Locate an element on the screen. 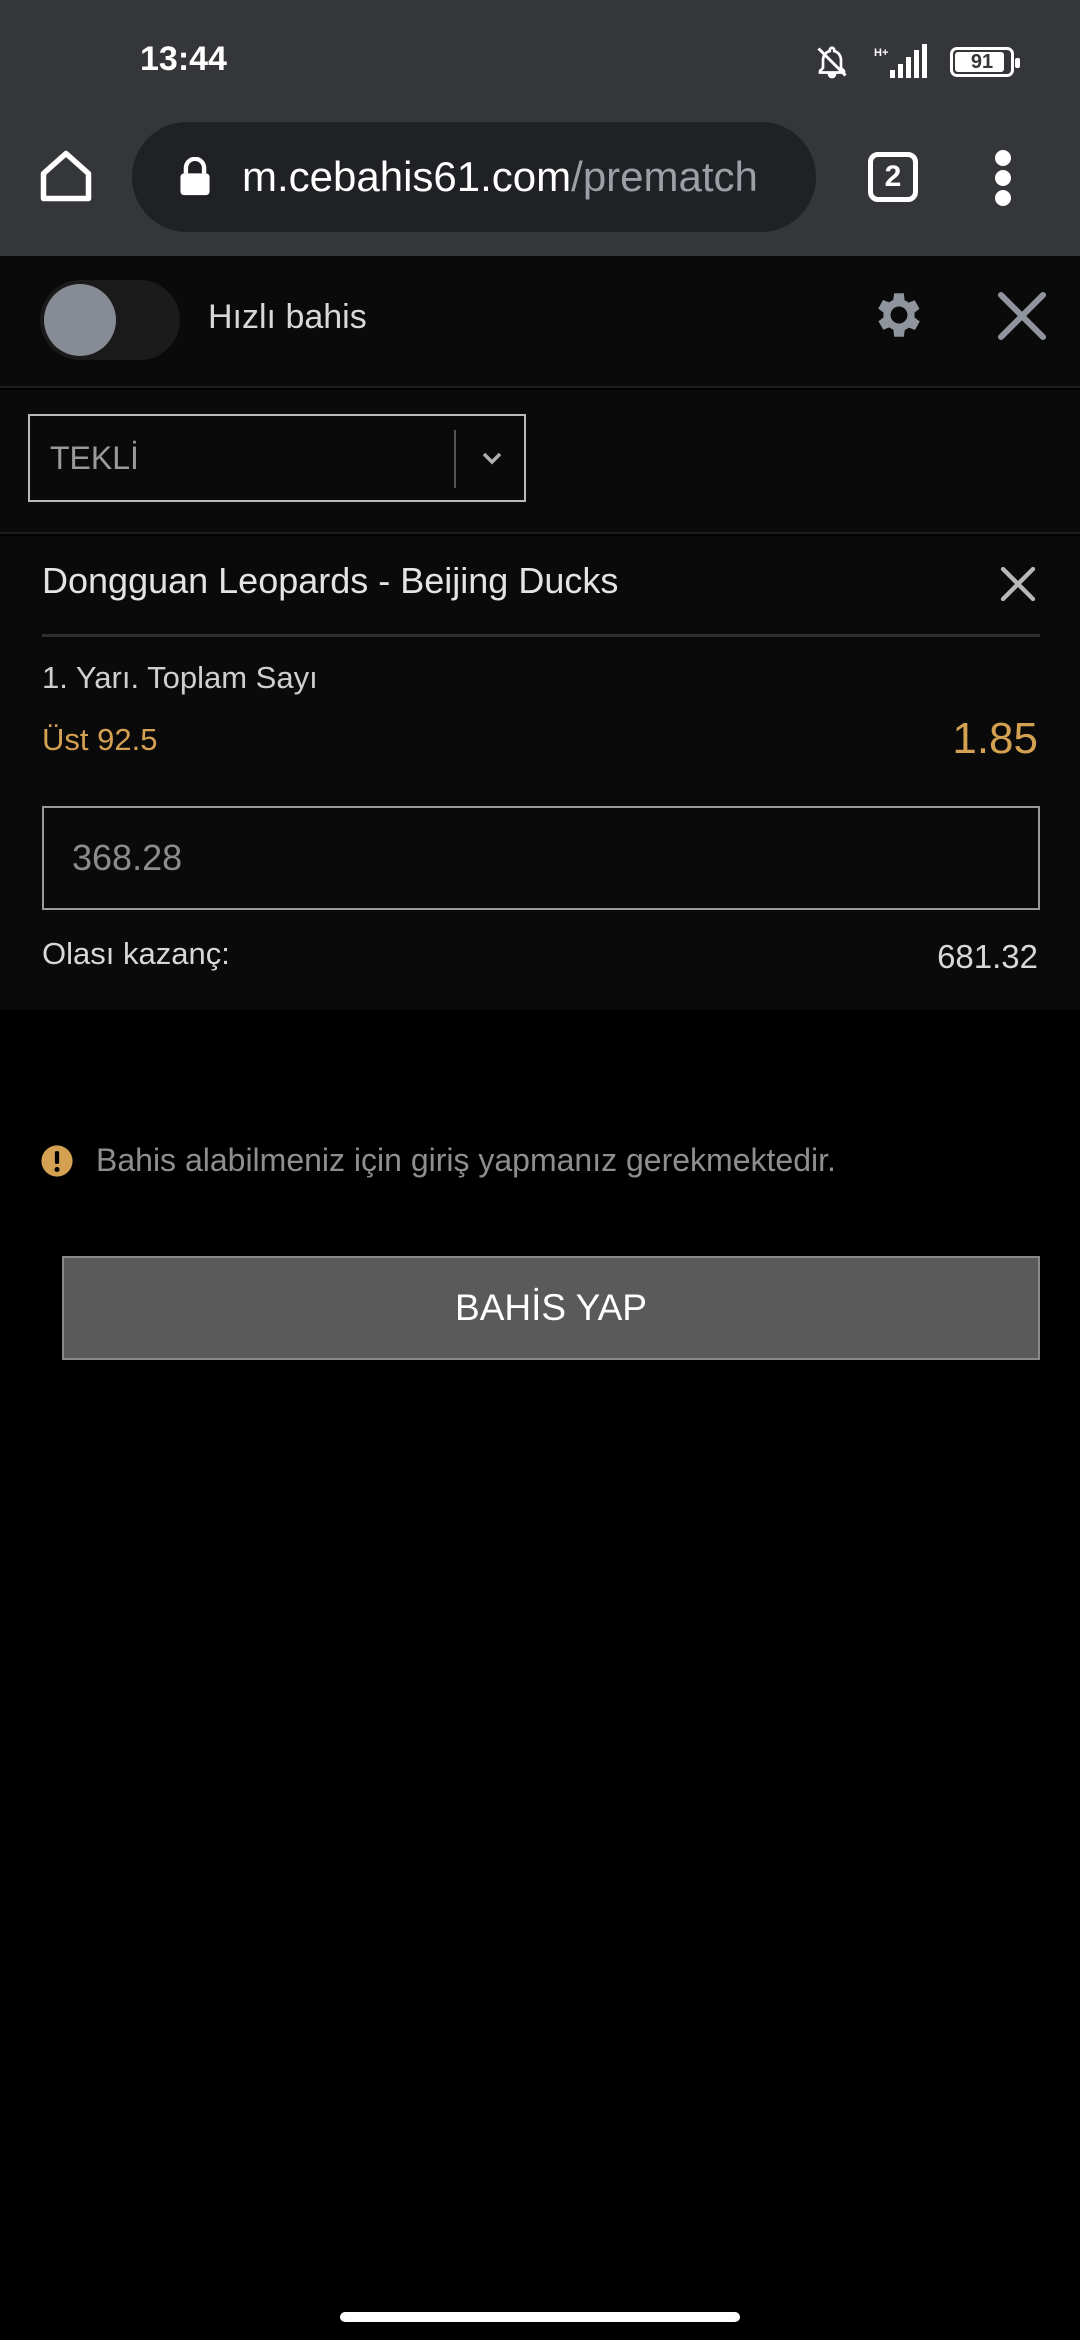 The width and height of the screenshot is (1080, 2340). warning-icon is located at coordinates (57, 1160).